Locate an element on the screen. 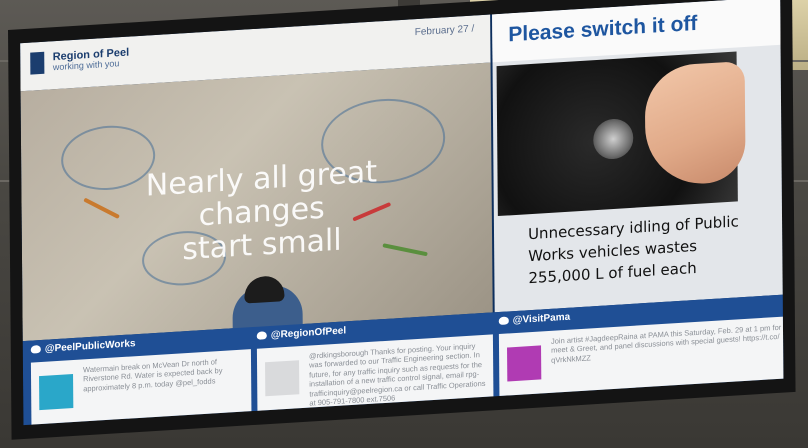 The height and width of the screenshot is (448, 808). brand-tagline: working with you is located at coordinates (86, 65).